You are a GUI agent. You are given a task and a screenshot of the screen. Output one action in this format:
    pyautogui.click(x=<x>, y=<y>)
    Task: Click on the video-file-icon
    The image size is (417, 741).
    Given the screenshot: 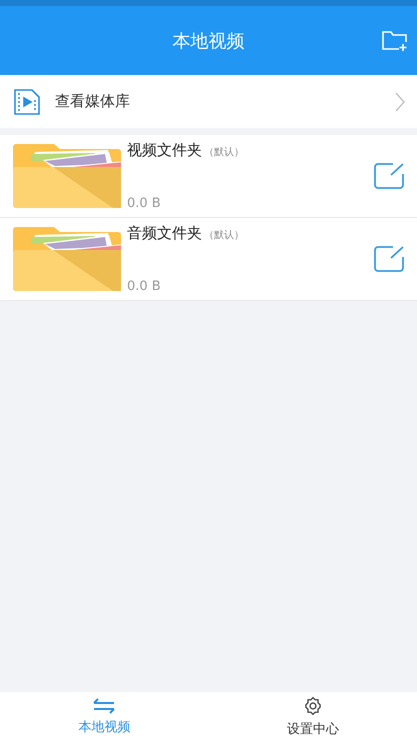 What is the action you would take?
    pyautogui.click(x=27, y=102)
    